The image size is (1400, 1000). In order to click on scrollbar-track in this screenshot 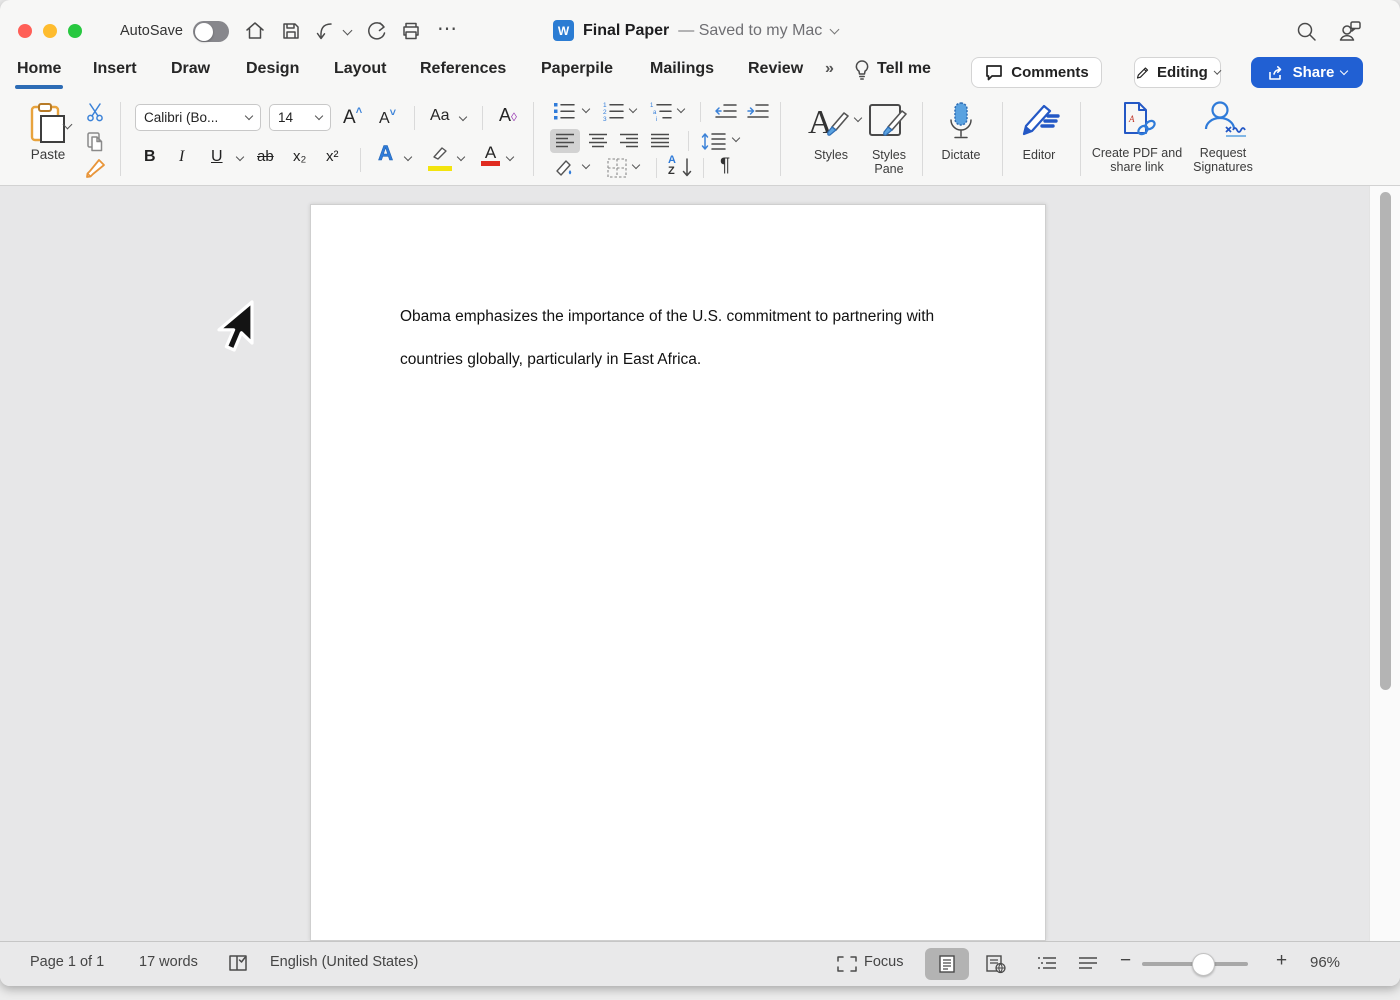, I will do `click(1384, 563)`.